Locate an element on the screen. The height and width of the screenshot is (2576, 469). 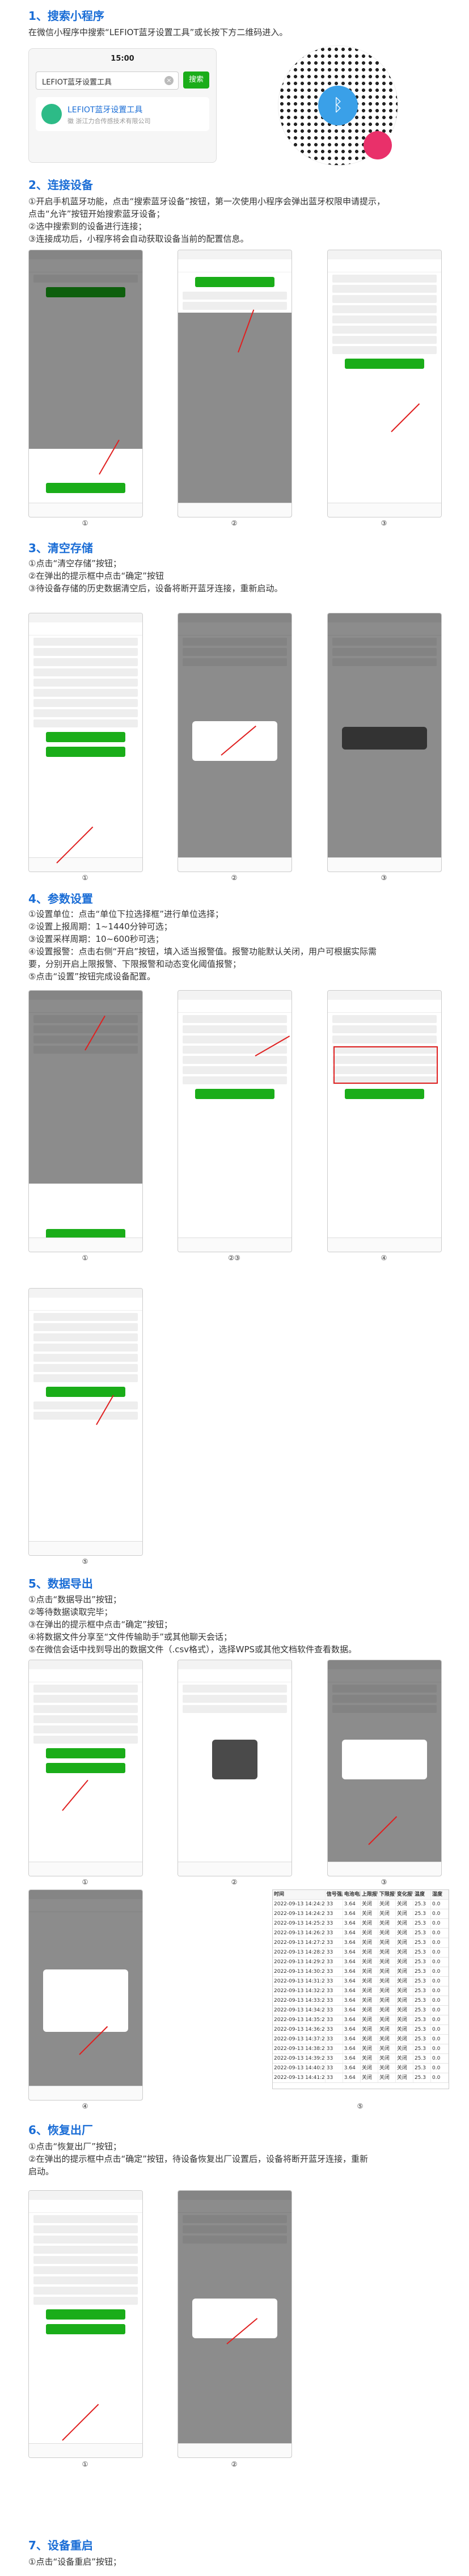
table-header-cell: 变化报警 is located at coordinates (404, 1894).